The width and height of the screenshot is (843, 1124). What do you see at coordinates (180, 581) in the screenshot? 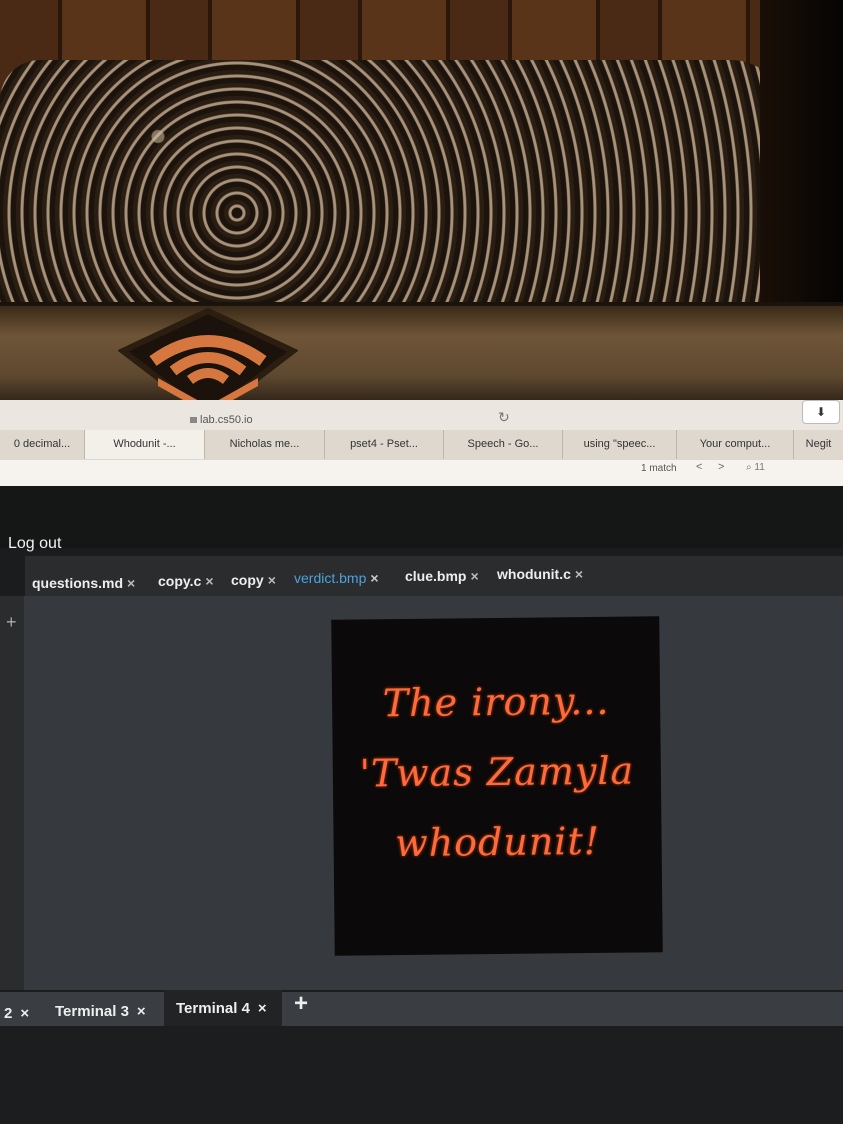
I see `tab-label: copy.c` at bounding box center [180, 581].